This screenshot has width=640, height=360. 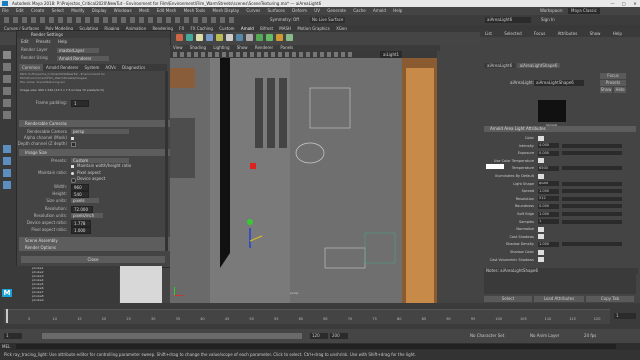 I want to click on resolution-units-dropdown: pixels/inch, so click(x=87, y=215).